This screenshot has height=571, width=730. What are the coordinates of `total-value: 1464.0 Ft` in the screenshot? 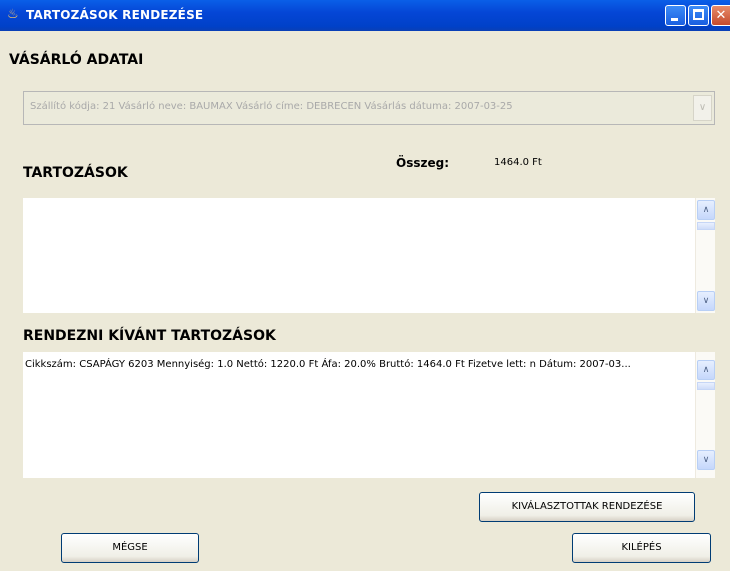 It's located at (518, 162).